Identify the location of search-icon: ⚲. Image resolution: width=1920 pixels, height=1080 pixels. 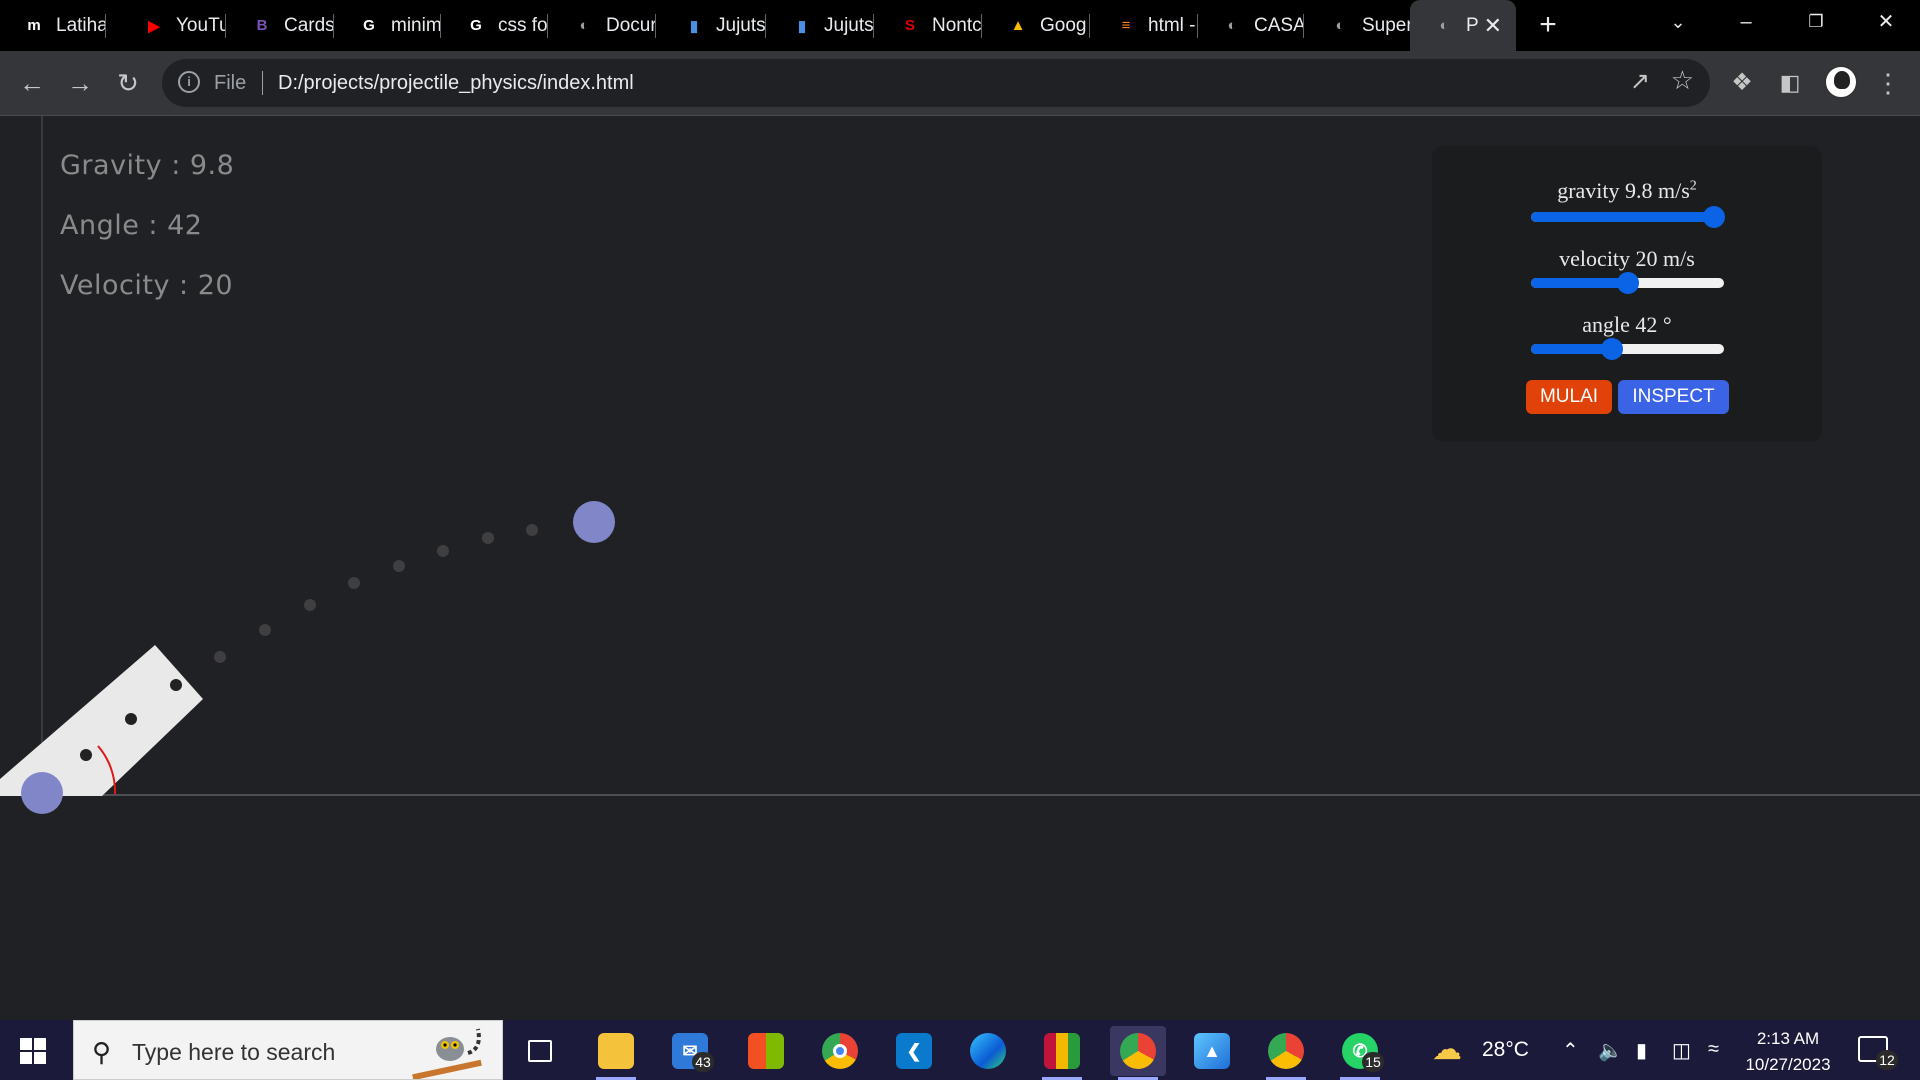
(102, 1052).